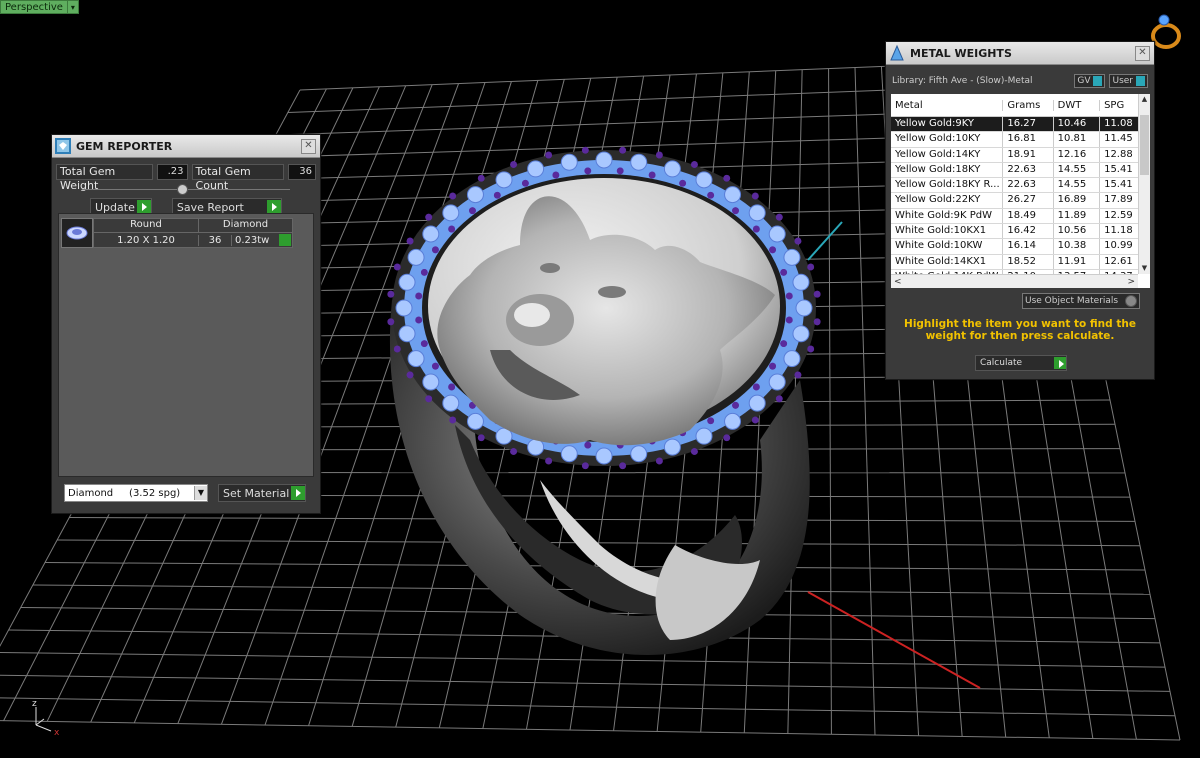  I want to click on table-row: Yellow Gold:9KY16.2710.4611.08, so click(1014, 124).